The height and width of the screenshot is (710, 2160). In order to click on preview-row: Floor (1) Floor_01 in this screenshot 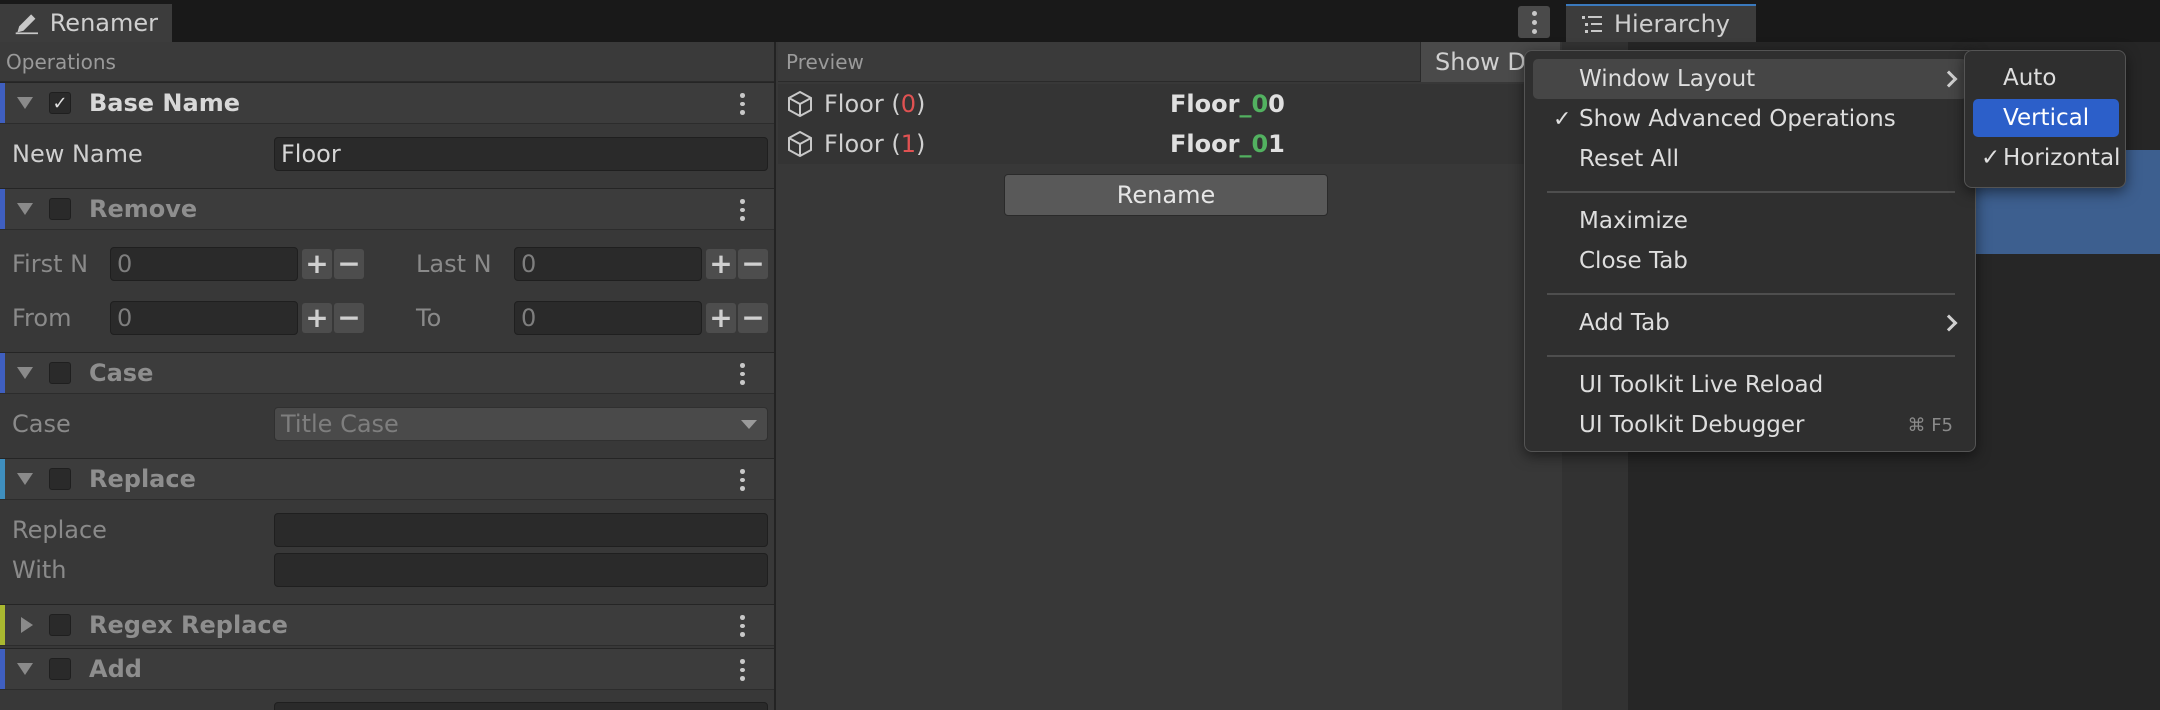, I will do `click(1169, 144)`.